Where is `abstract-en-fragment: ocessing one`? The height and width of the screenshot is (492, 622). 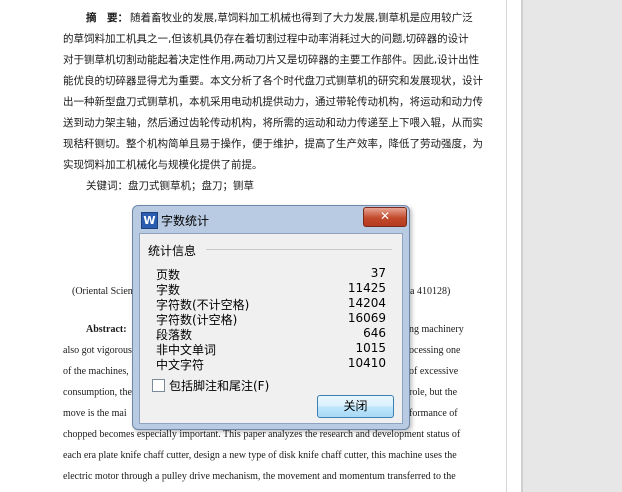 abstract-en-fragment: ocessing one is located at coordinates (435, 350).